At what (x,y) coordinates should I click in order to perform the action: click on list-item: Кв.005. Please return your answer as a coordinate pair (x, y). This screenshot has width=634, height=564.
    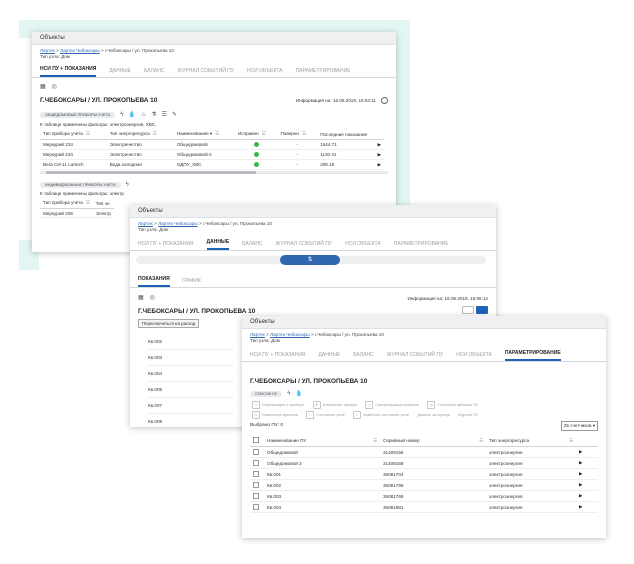
    Looking at the image, I should click on (191, 390).